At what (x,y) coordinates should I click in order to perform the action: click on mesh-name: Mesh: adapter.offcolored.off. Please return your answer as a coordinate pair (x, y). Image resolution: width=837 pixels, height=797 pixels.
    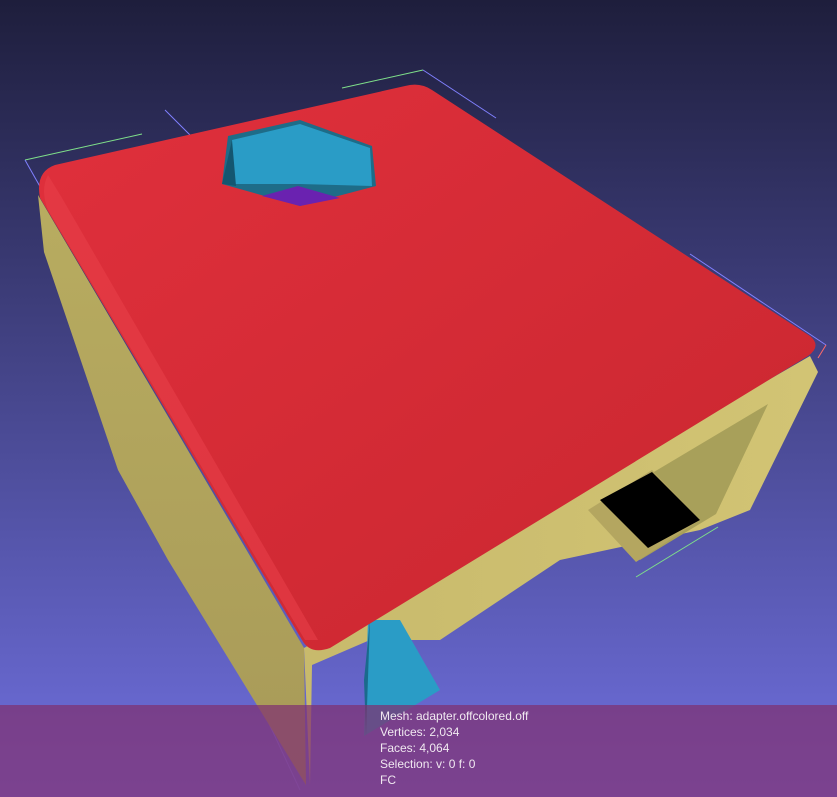
    Looking at the image, I should click on (454, 716).